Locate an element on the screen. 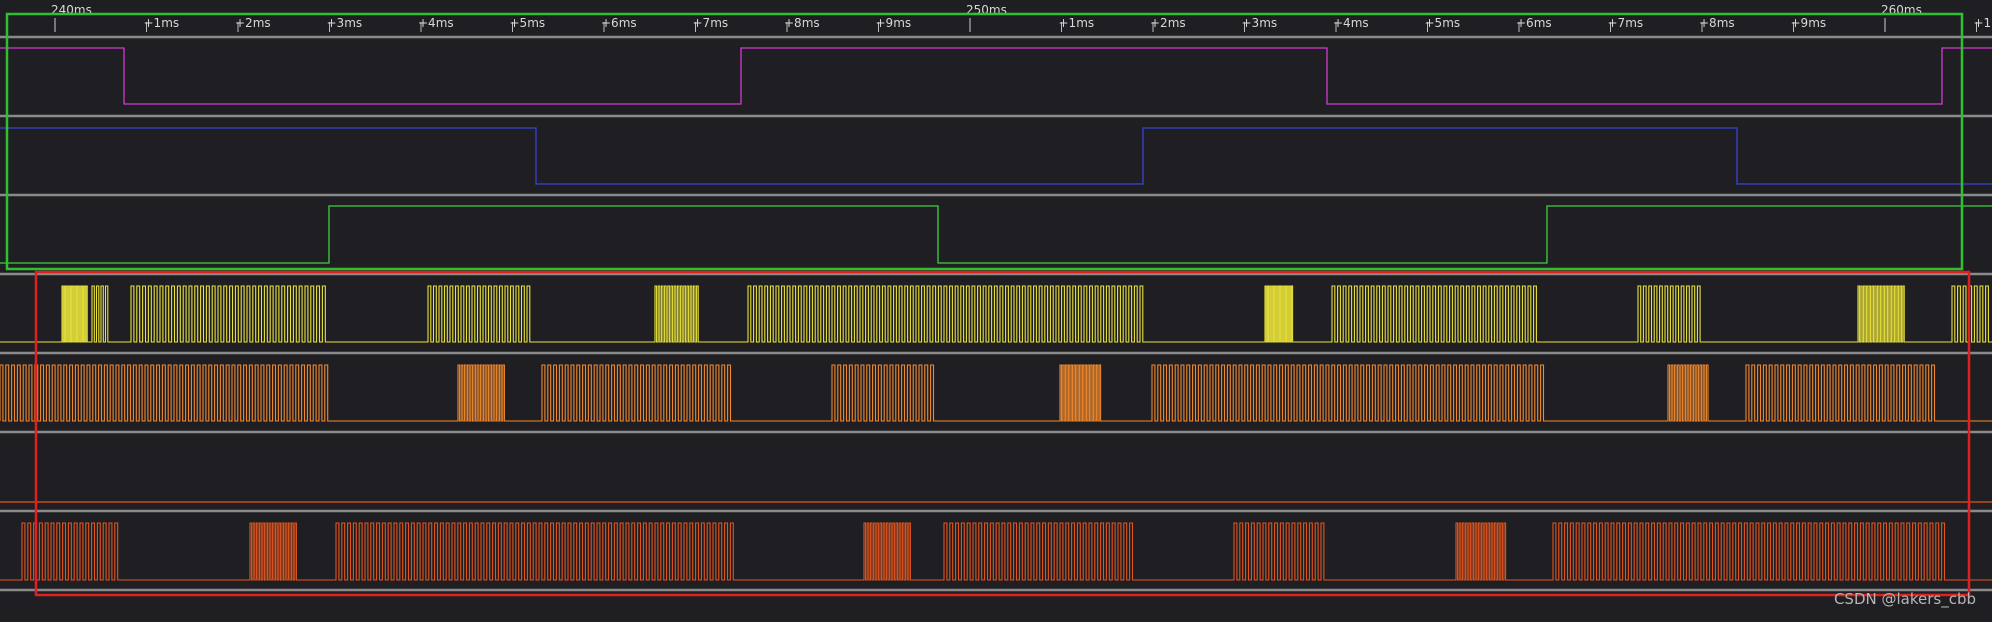  channel-7-waveform is located at coordinates (996, 551).